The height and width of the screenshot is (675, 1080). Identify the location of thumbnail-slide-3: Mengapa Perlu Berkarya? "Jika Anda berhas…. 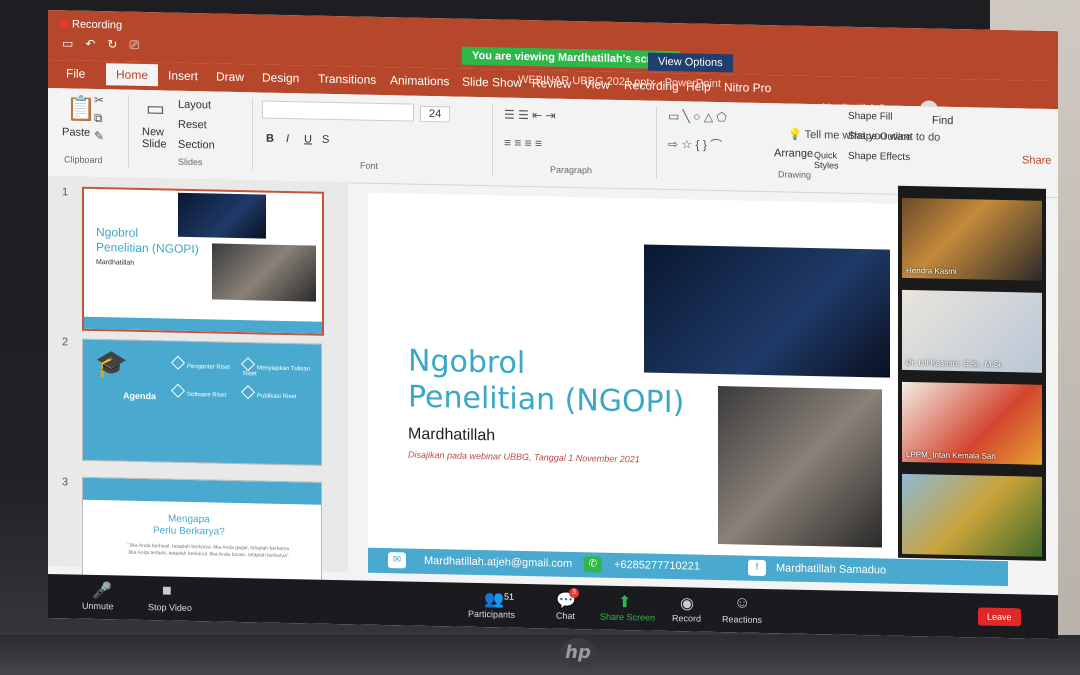
(202, 530).